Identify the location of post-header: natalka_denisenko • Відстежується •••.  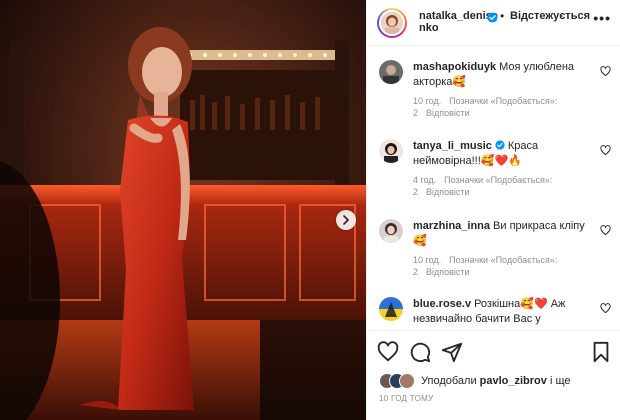
(493, 23).